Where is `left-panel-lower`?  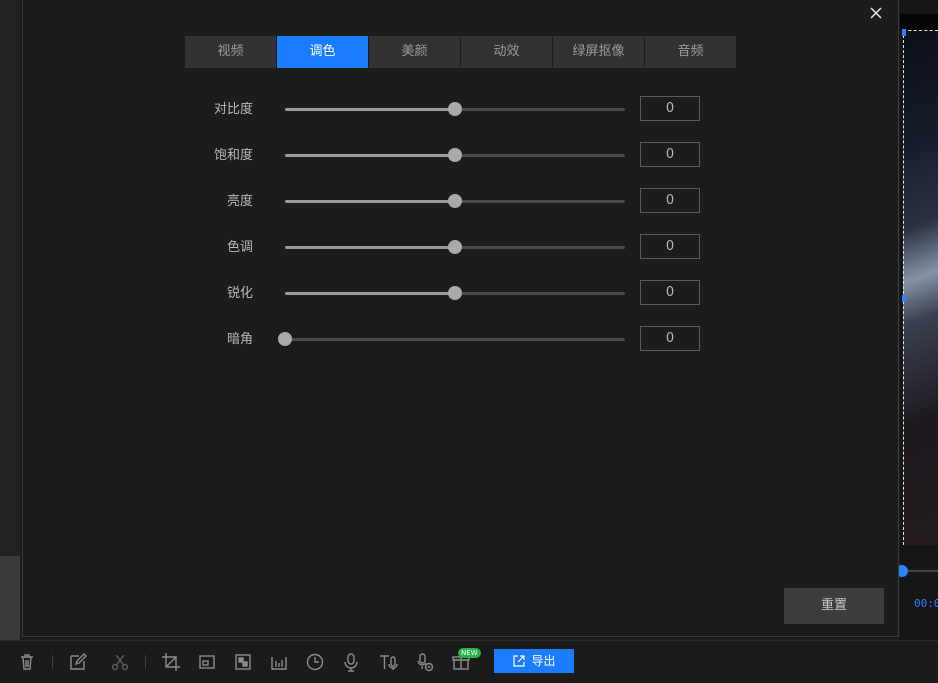 left-panel-lower is located at coordinates (10, 598).